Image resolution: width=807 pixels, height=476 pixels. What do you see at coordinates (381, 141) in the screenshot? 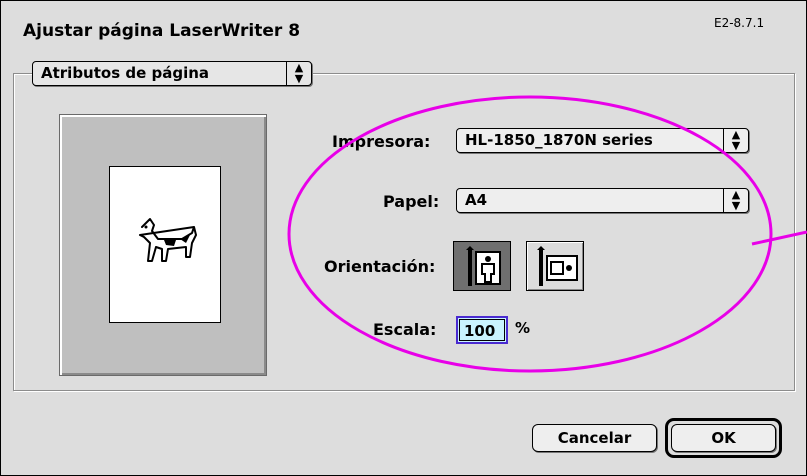
I see `printer-label: Impresora:` at bounding box center [381, 141].